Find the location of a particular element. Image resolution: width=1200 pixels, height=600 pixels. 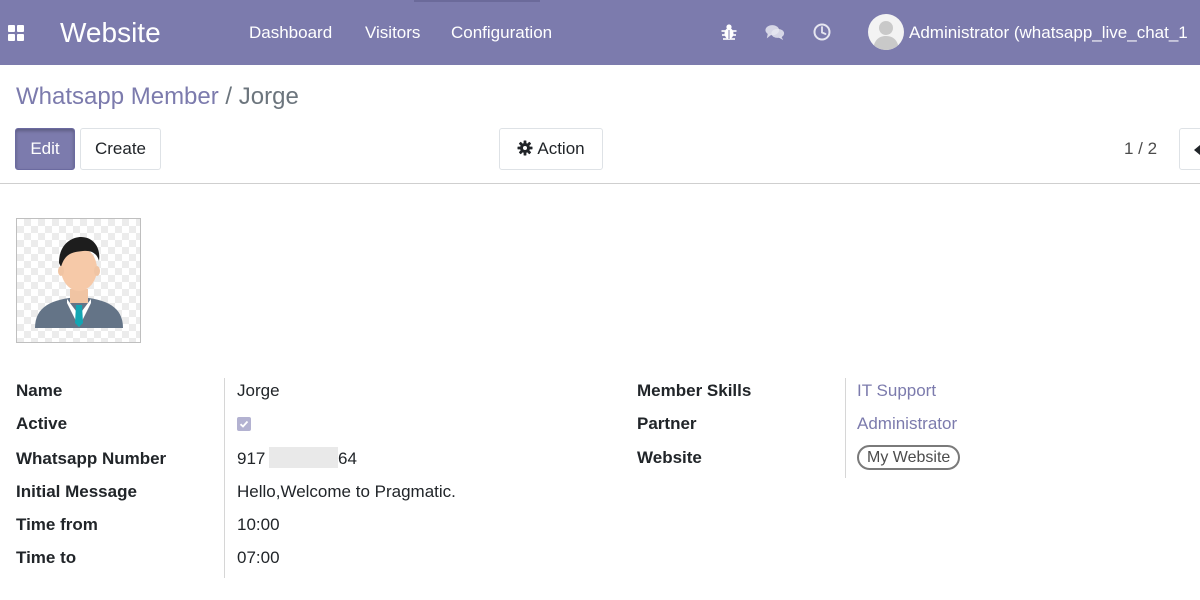

whatsapp-number-prefix: 917 is located at coordinates (251, 458).